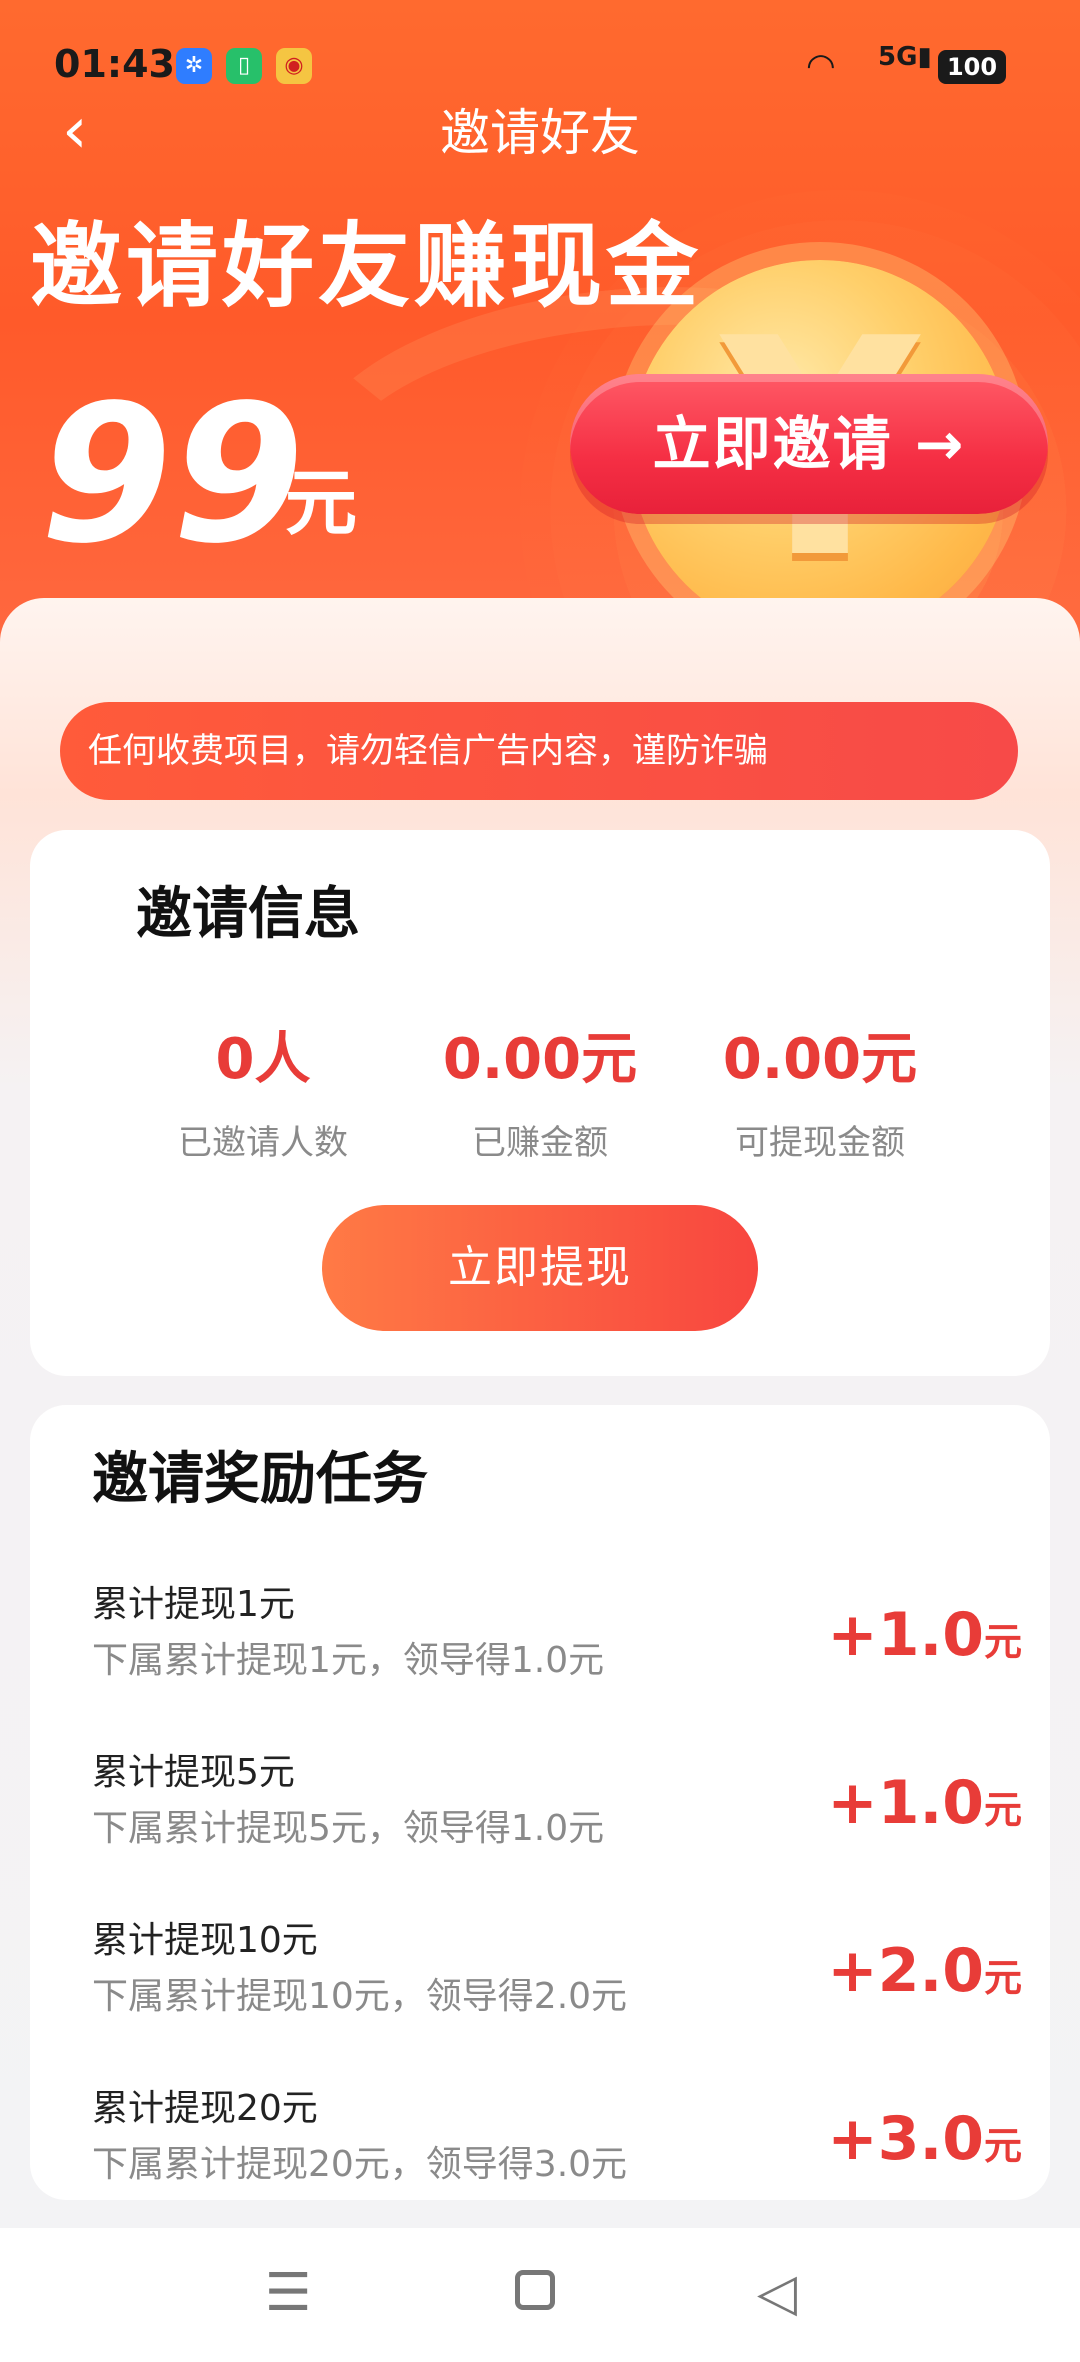 This screenshot has width=1080, height=2362. Describe the element at coordinates (193, 1604) in the screenshot. I see `task-title: 累计提现1元` at that location.